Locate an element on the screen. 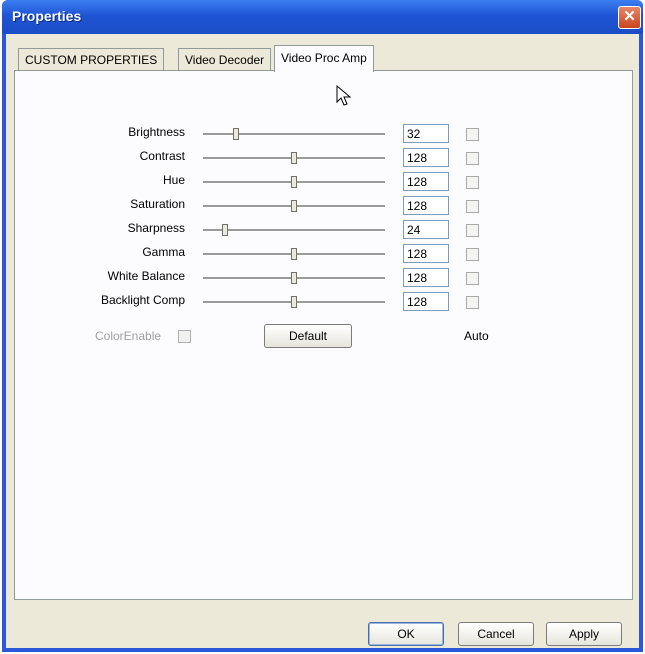 Image resolution: width=645 pixels, height=654 pixels. backlight-comp-auto-checkbox is located at coordinates (472, 302).